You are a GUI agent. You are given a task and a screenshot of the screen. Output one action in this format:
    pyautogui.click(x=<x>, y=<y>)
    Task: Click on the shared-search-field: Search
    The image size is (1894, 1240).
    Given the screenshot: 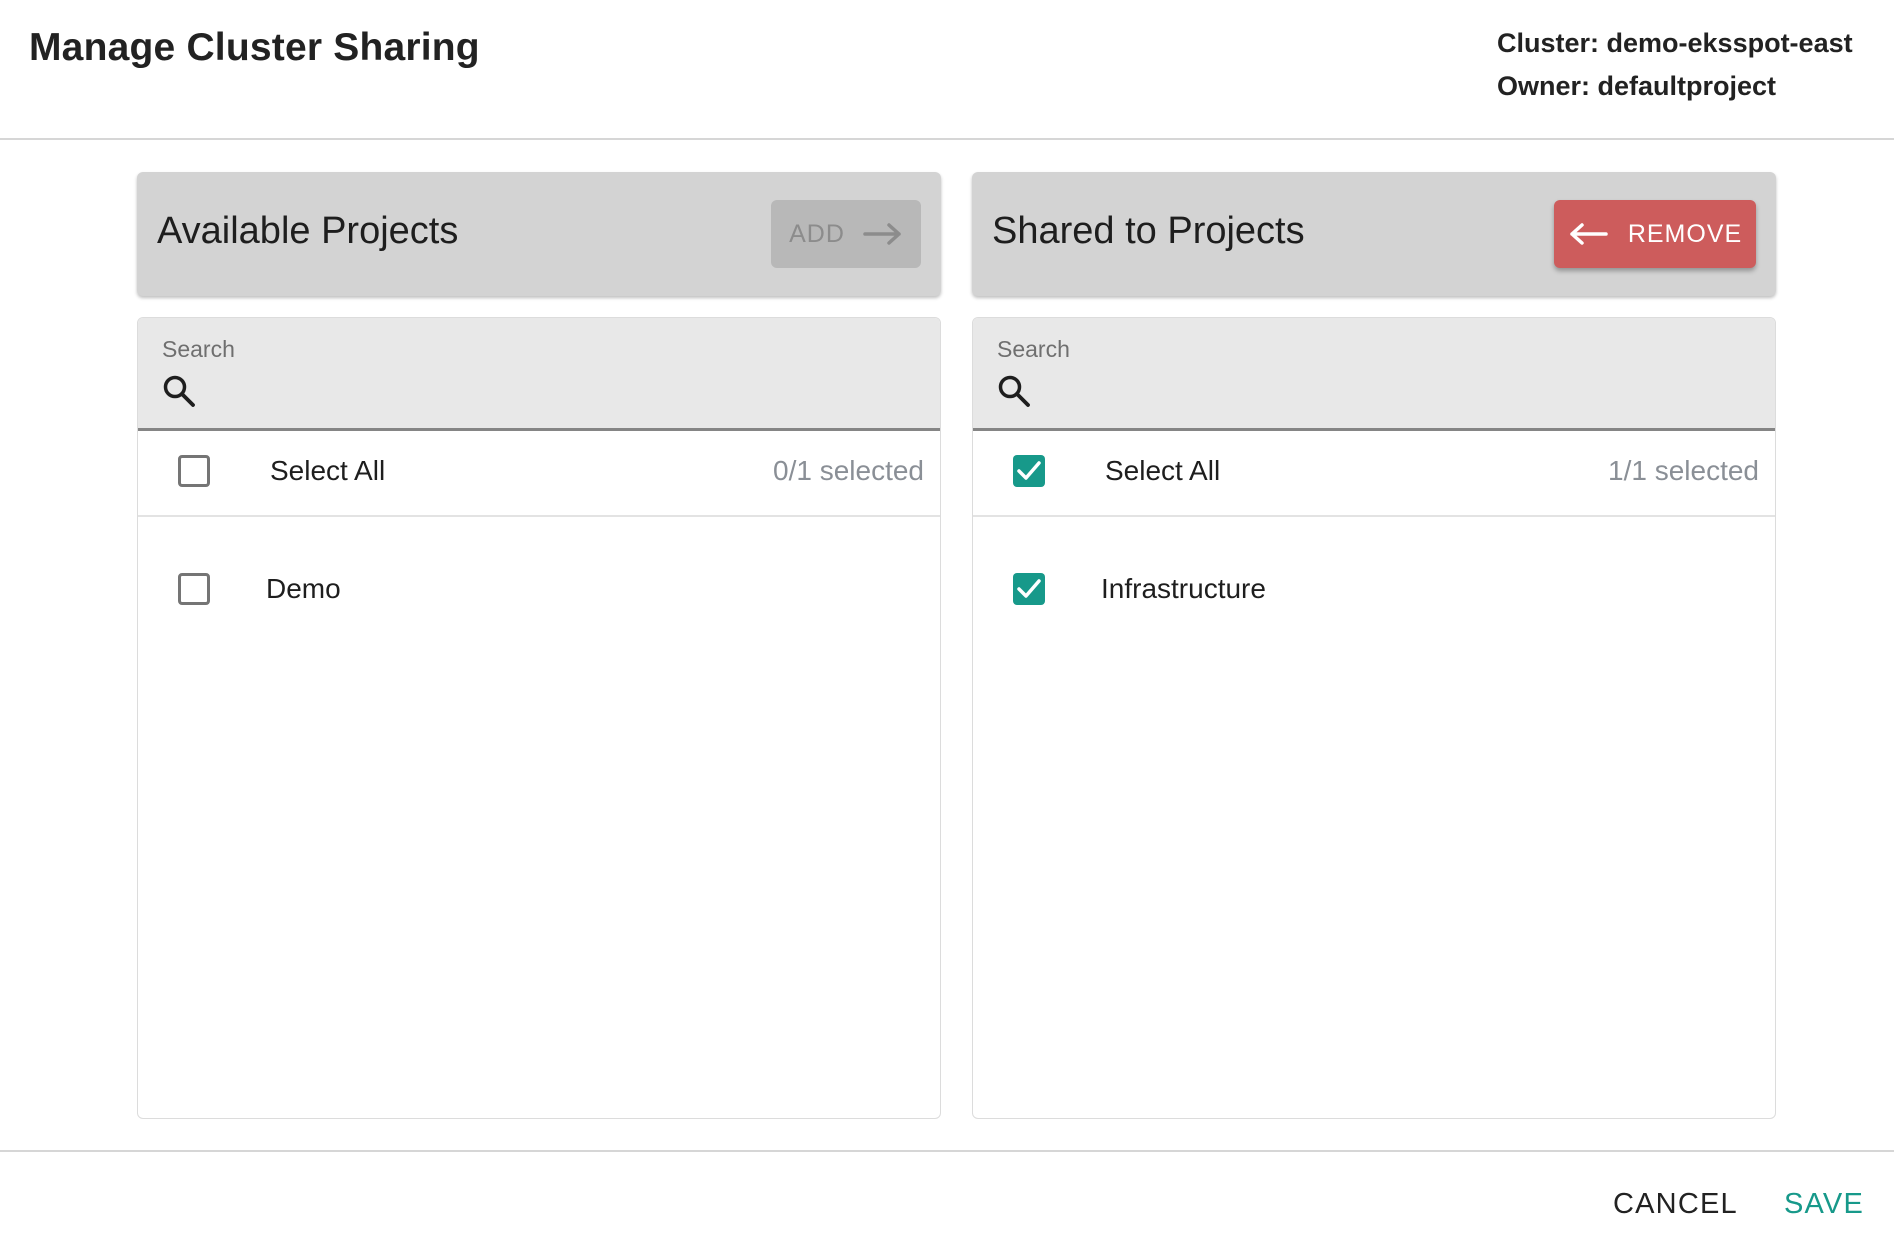 What is the action you would take?
    pyautogui.click(x=1374, y=374)
    